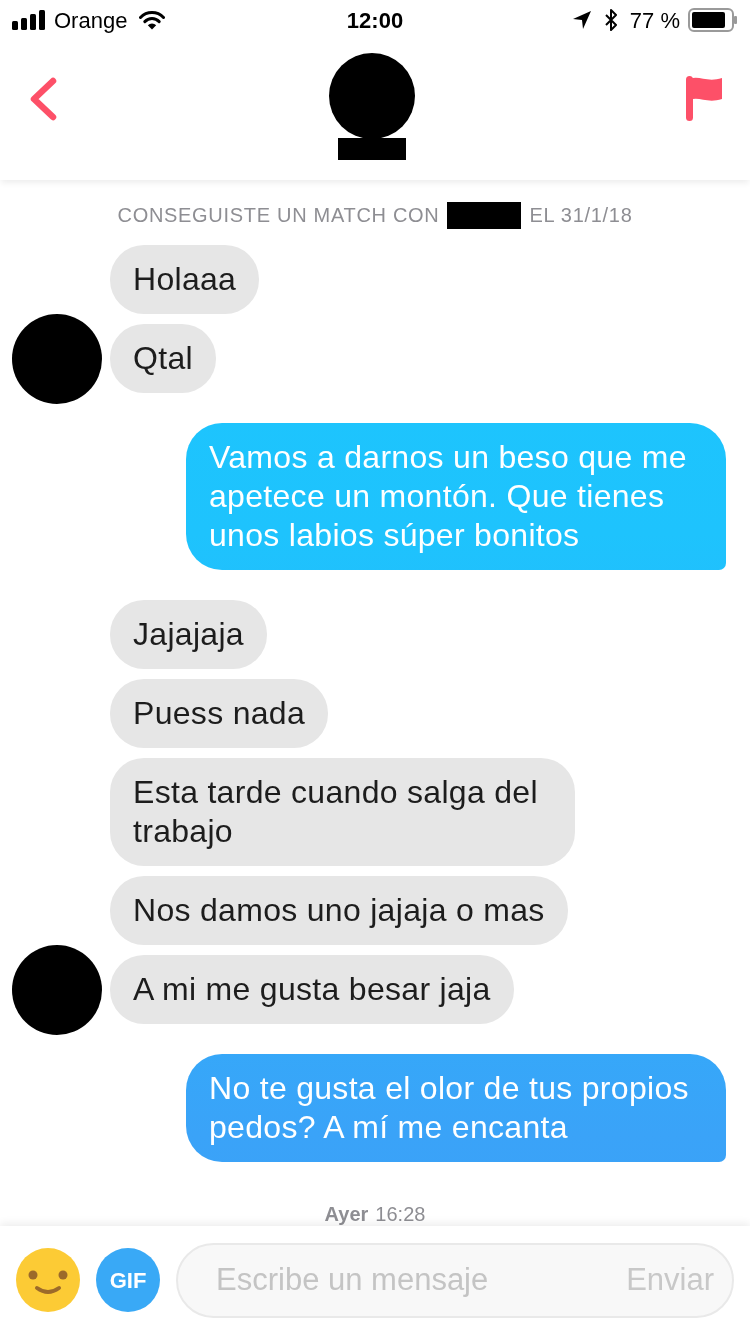 Image resolution: width=750 pixels, height=1334 pixels. I want to click on received-message: Jajajaja, so click(188, 634).